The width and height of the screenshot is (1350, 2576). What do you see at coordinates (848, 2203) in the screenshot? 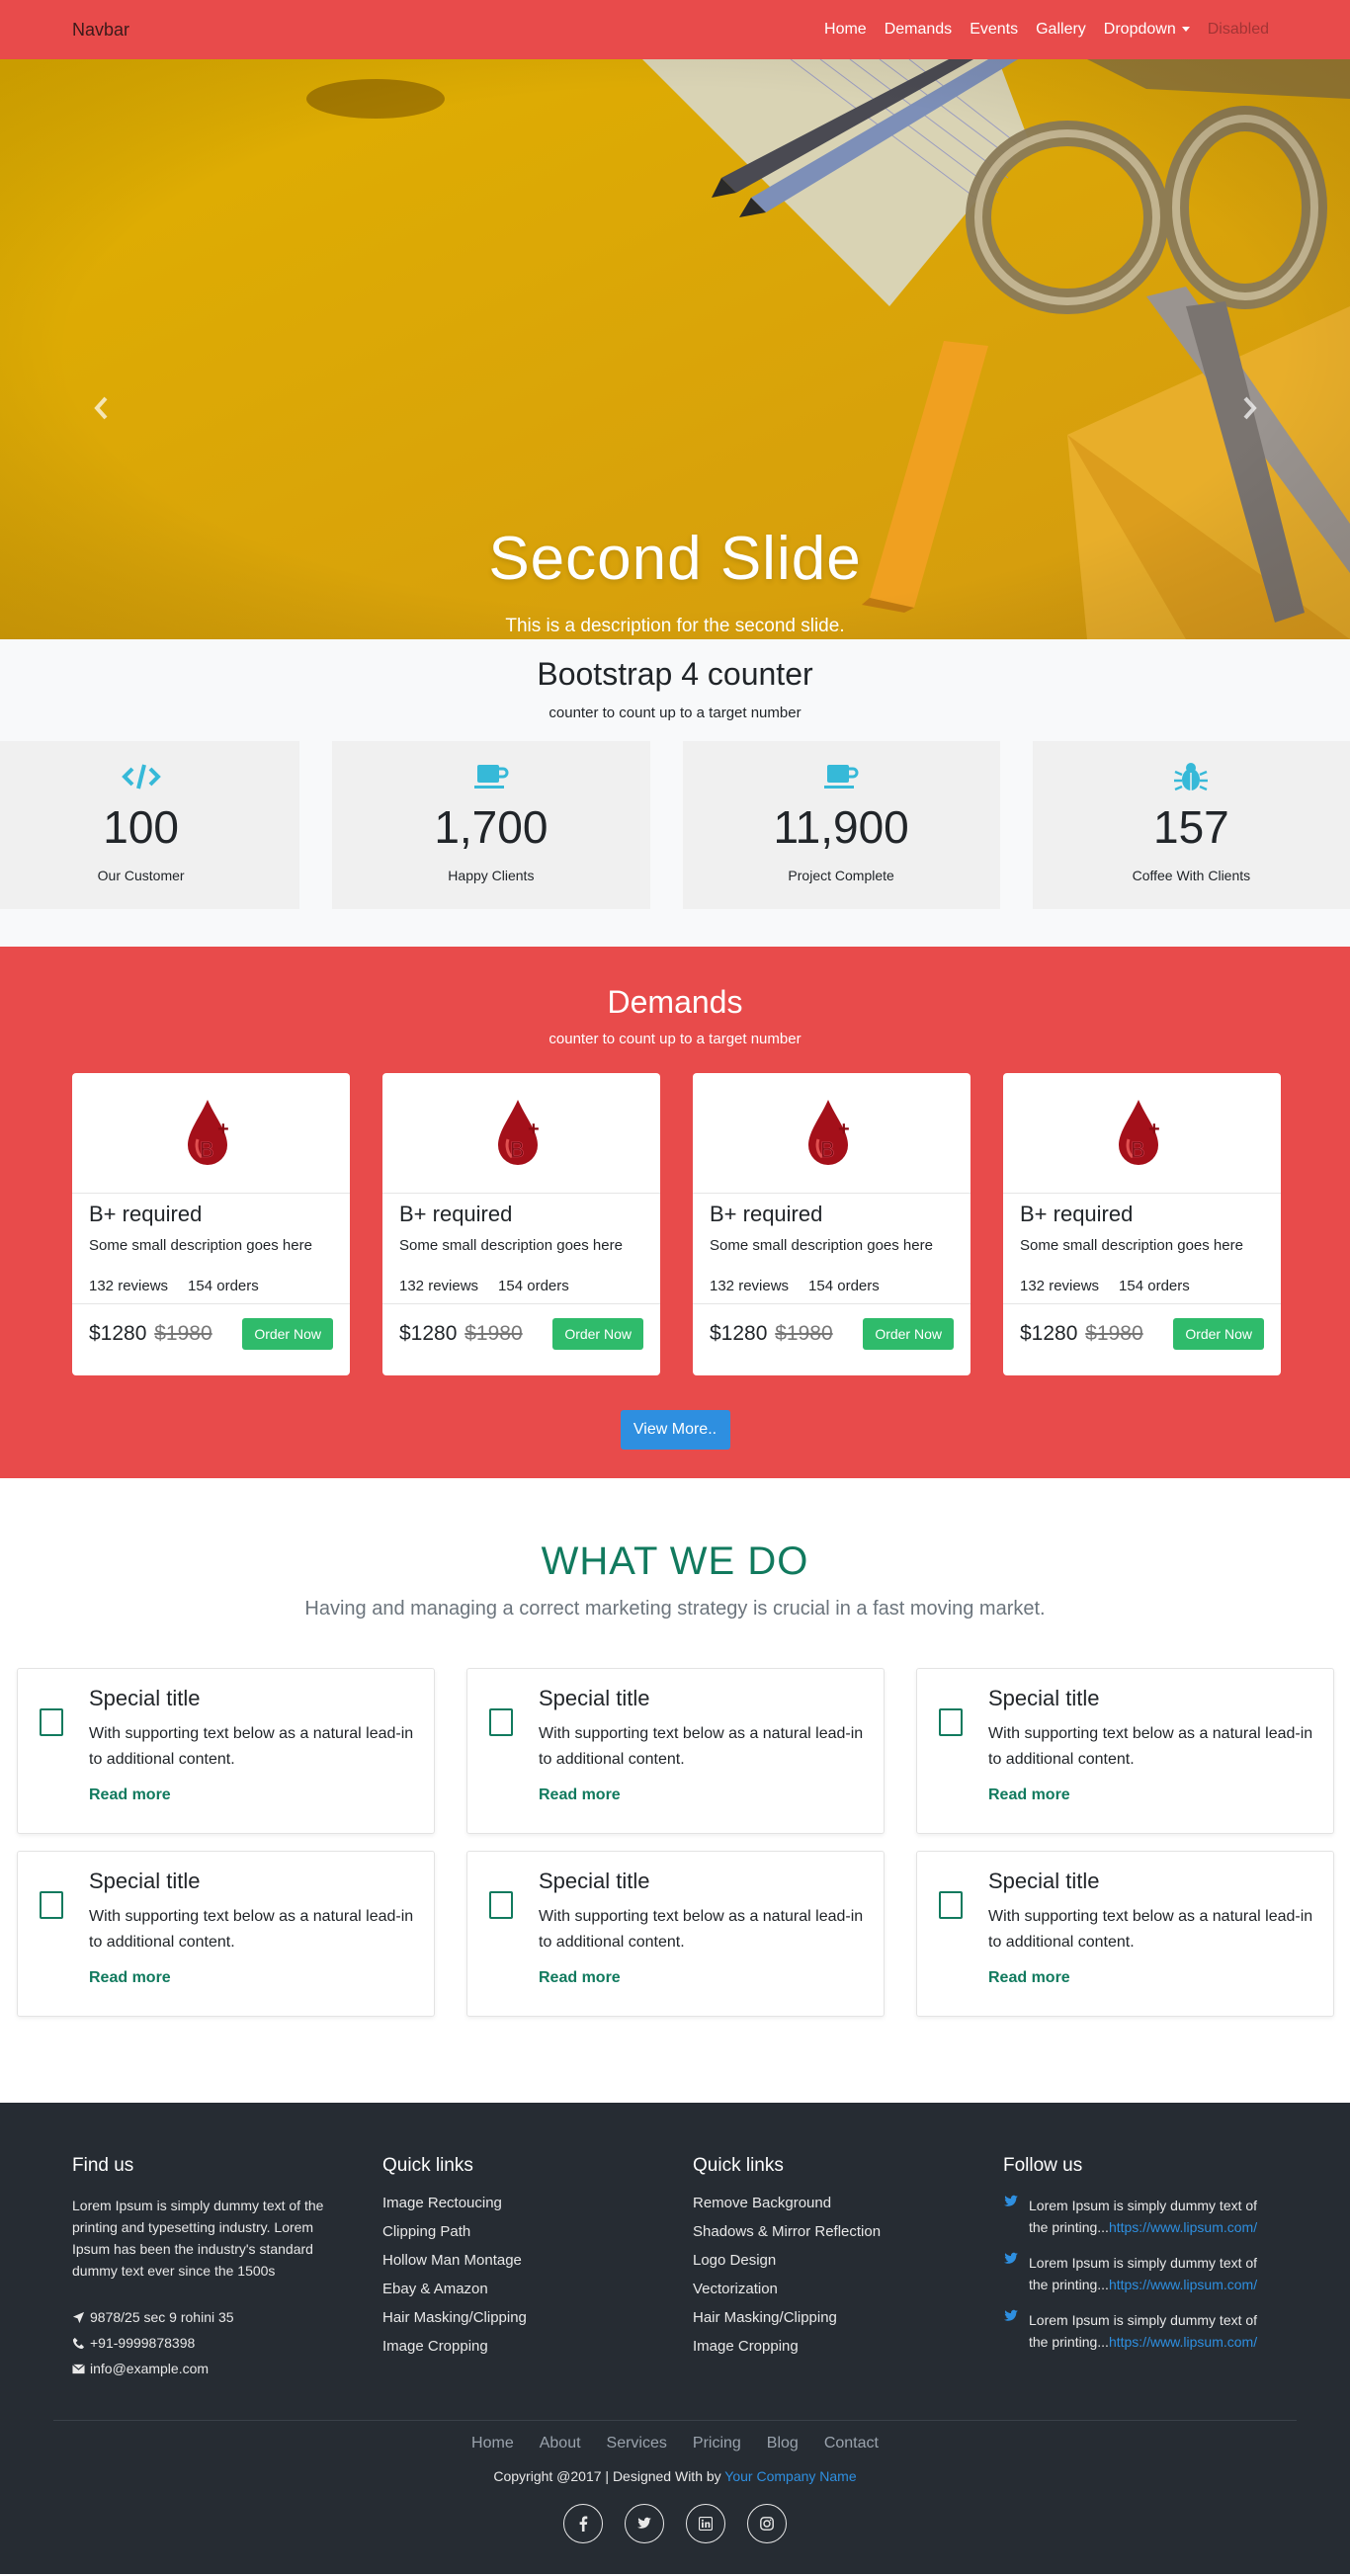
I see `footer-link: Remove Background` at bounding box center [848, 2203].